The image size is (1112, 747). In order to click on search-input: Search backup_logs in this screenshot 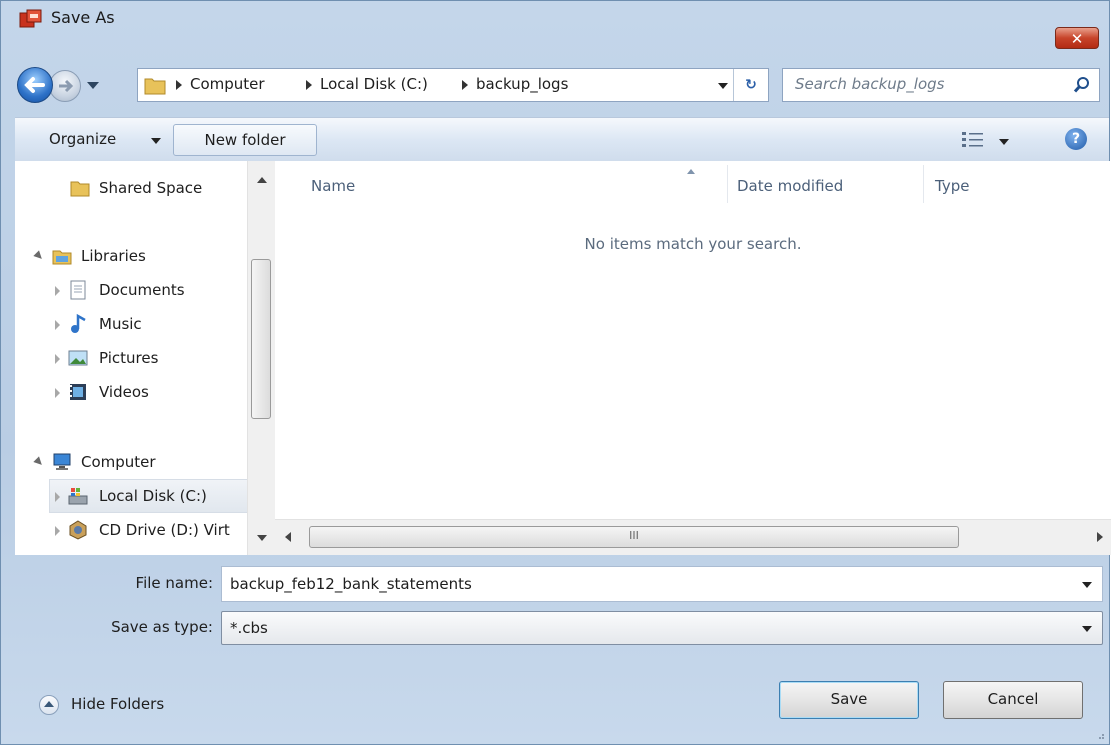, I will do `click(870, 84)`.